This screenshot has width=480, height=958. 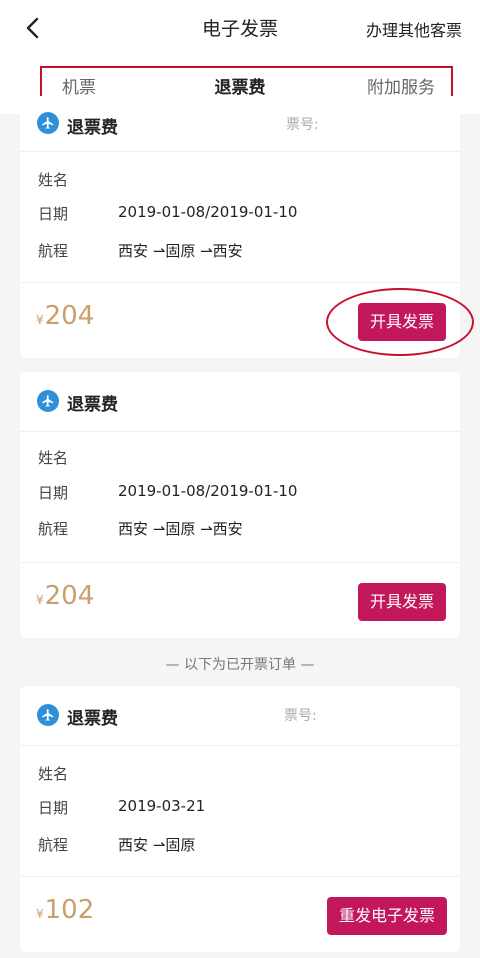 I want to click on issued-orders-divider: — 以下为已开票订单 —, so click(x=240, y=665).